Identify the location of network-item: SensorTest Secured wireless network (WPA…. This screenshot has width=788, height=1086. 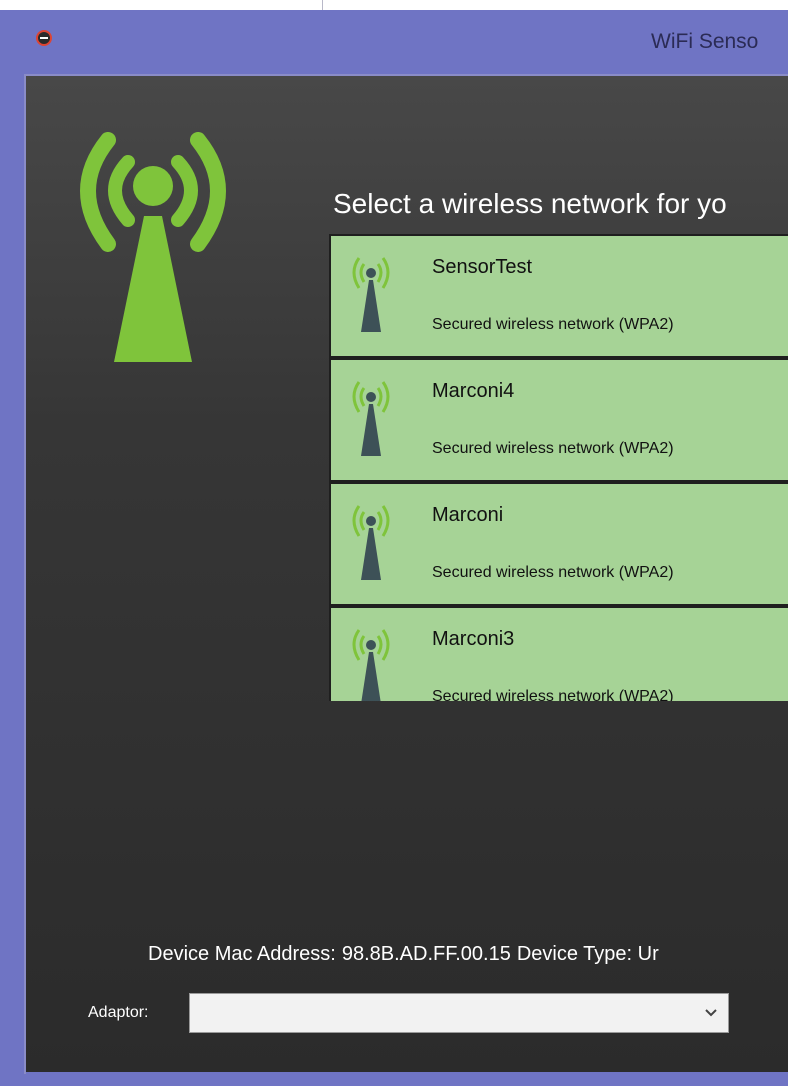
(559, 296).